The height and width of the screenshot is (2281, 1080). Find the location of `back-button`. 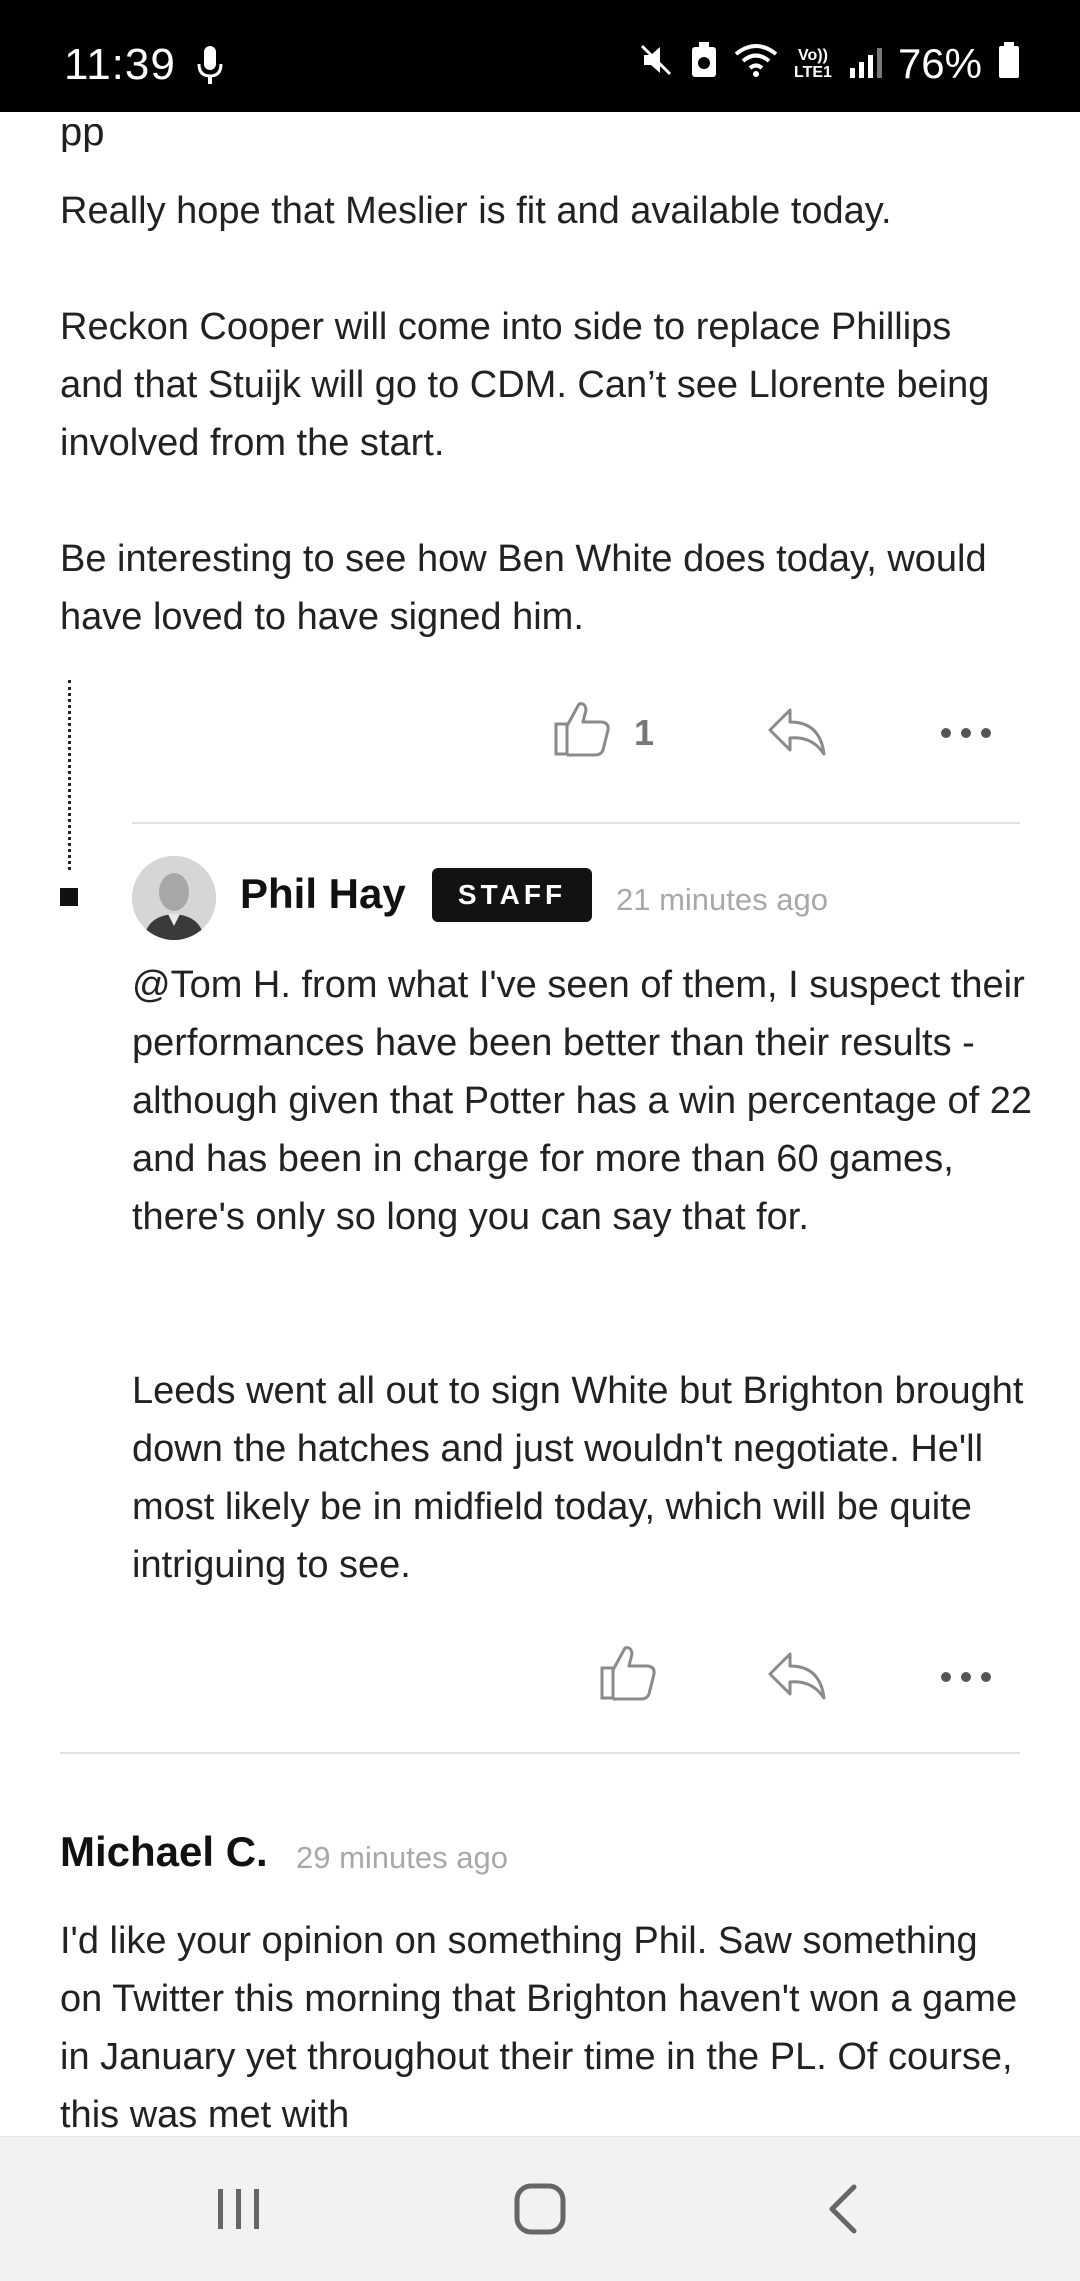

back-button is located at coordinates (842, 2211).